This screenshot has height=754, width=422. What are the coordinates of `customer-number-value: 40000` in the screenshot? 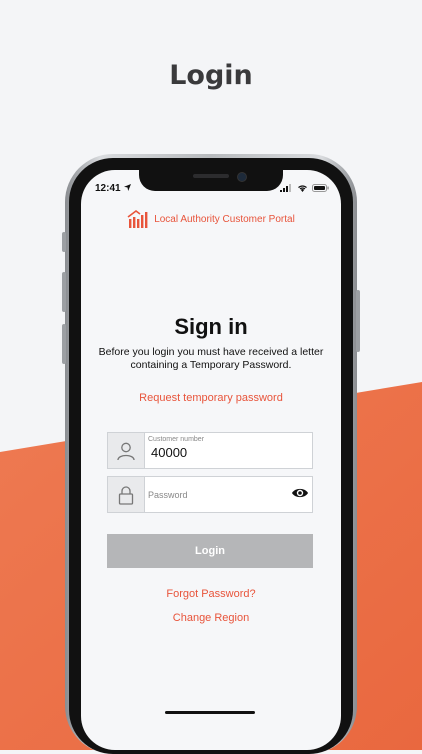 It's located at (169, 452).